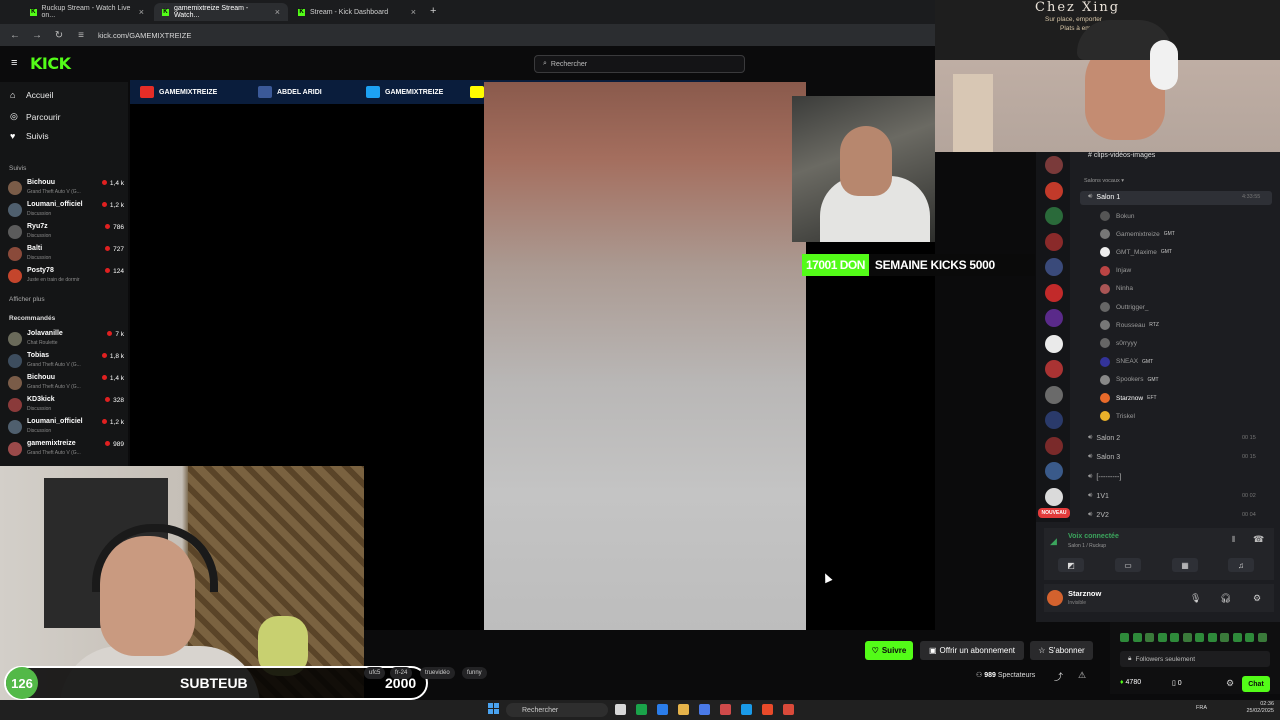 The height and width of the screenshot is (720, 1280). I want to click on nav-following: ♥ Suivis, so click(29, 136).